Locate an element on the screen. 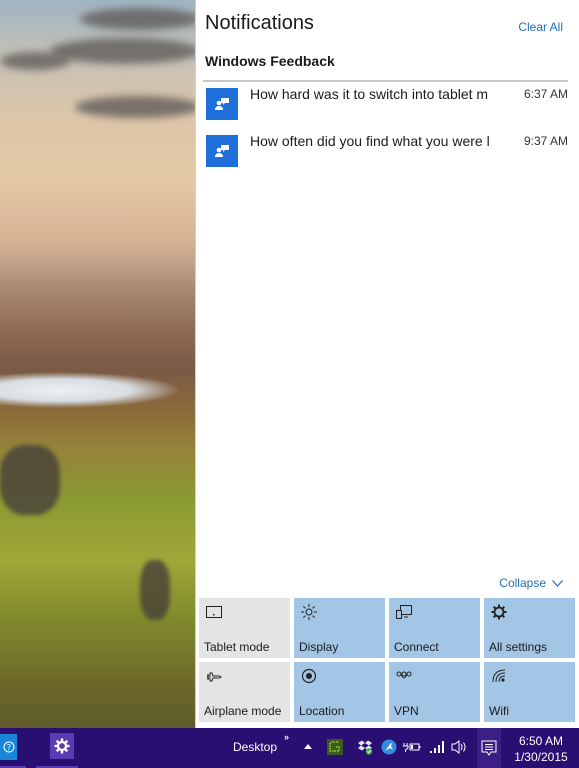 This screenshot has width=579, height=768. kangaroo-app-icon is located at coordinates (389, 747).